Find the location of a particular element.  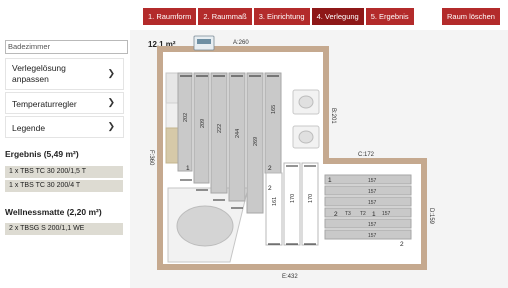

strip-label: 165 is located at coordinates (274, 109).